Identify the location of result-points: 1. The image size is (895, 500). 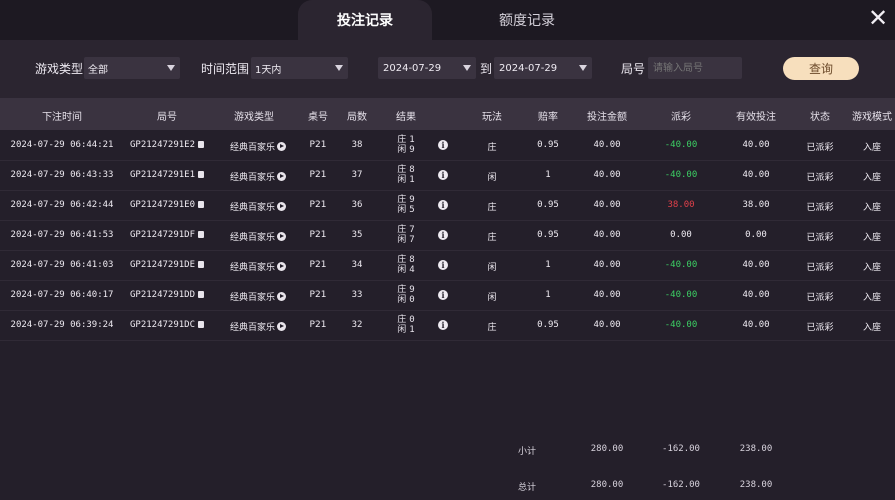
(412, 330).